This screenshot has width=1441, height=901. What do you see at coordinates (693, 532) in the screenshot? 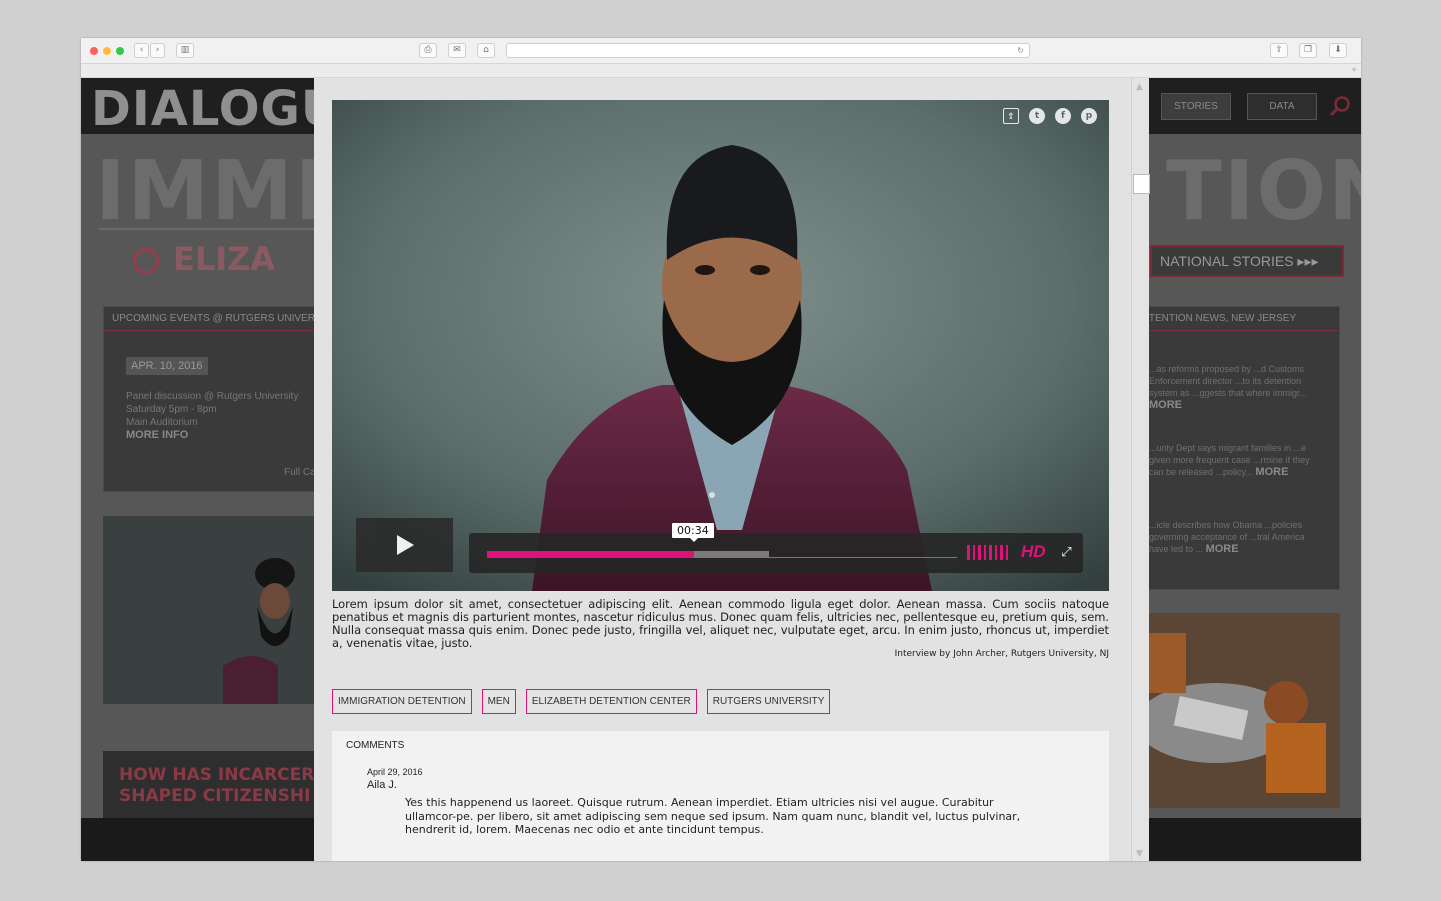
I see `current-time-tooltip: 00:34` at bounding box center [693, 532].